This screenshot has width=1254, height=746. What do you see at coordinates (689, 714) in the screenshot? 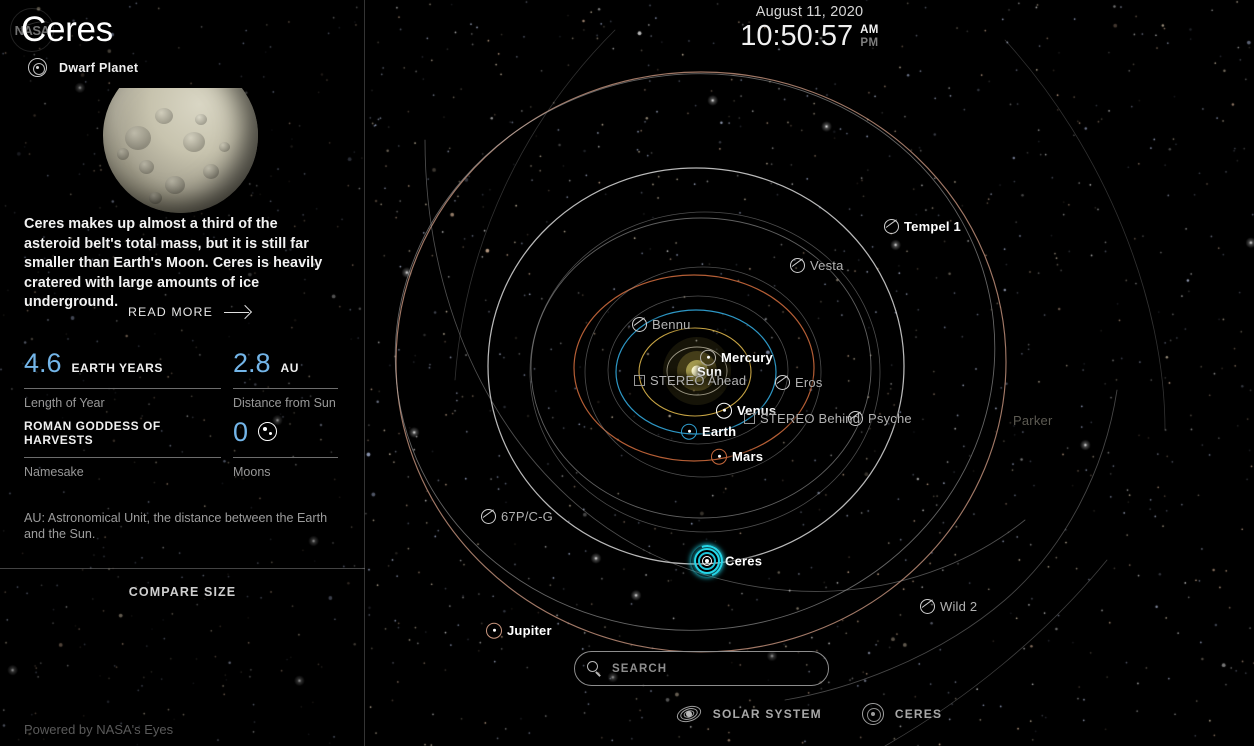
I see `solar-system-icon` at bounding box center [689, 714].